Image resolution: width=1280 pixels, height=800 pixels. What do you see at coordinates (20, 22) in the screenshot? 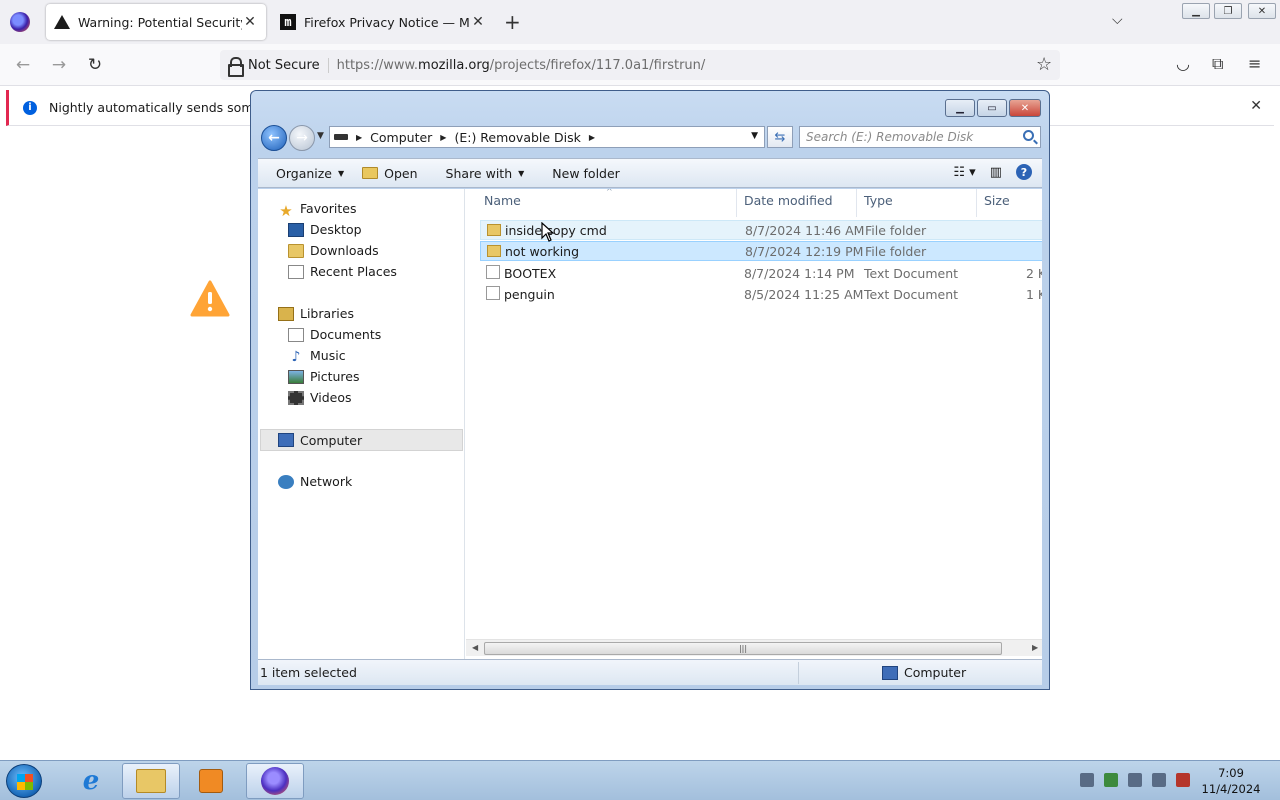
I see `firefox-logo-icon` at bounding box center [20, 22].